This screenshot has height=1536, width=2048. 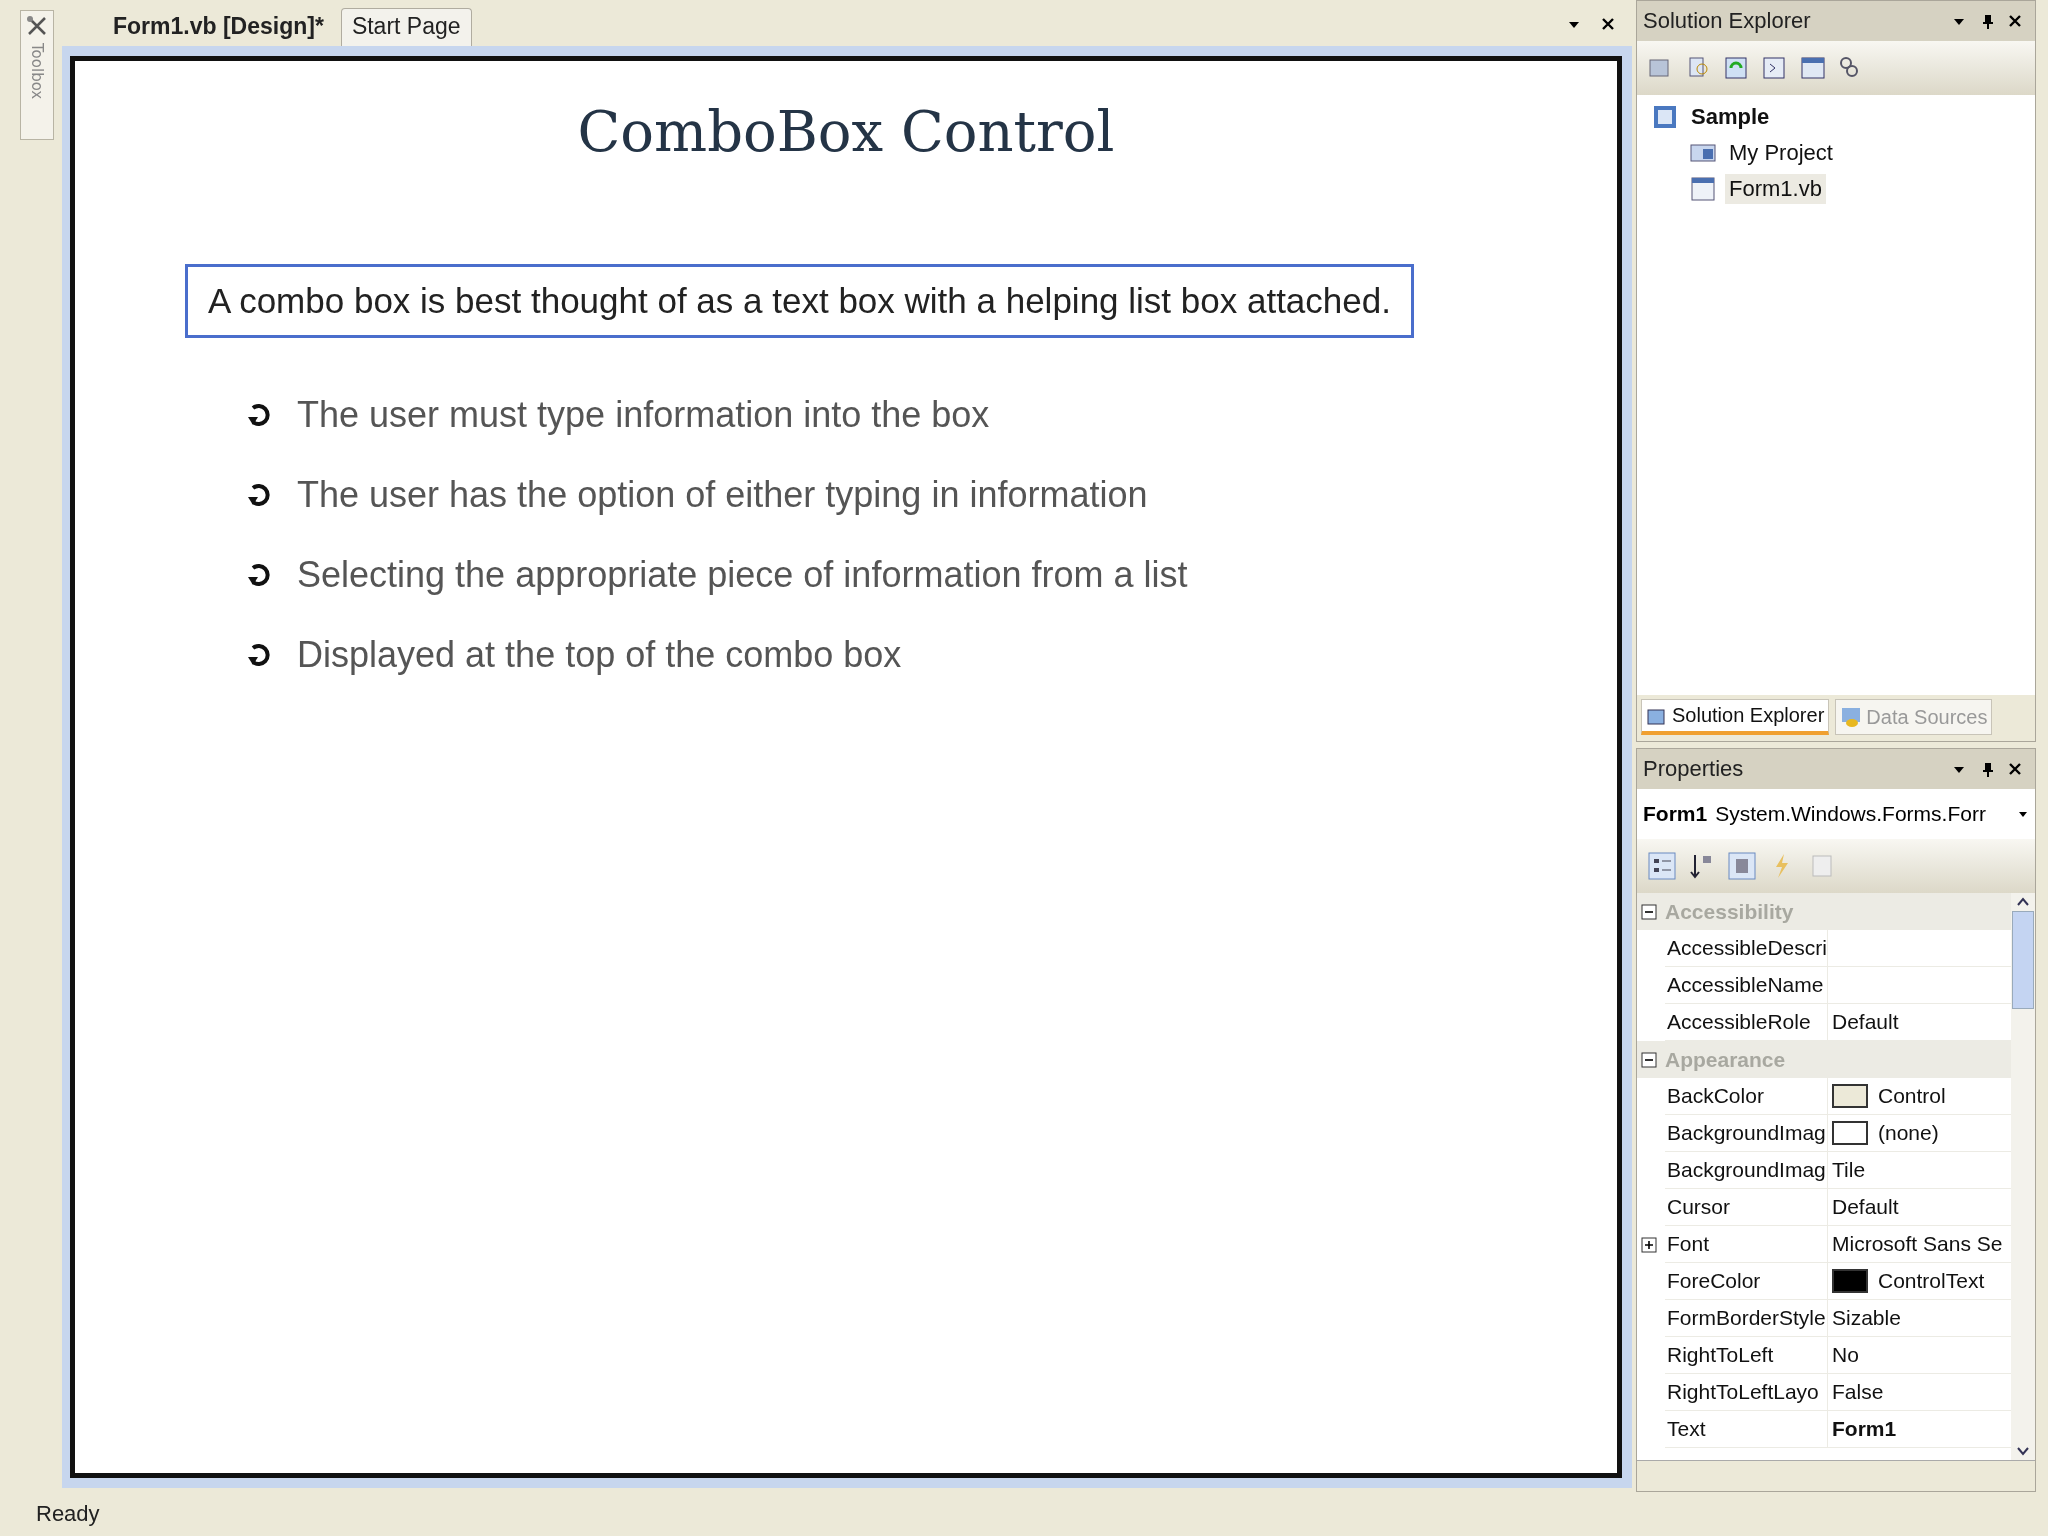 What do you see at coordinates (1727, 21) in the screenshot?
I see `panel-title: Solution Explorer` at bounding box center [1727, 21].